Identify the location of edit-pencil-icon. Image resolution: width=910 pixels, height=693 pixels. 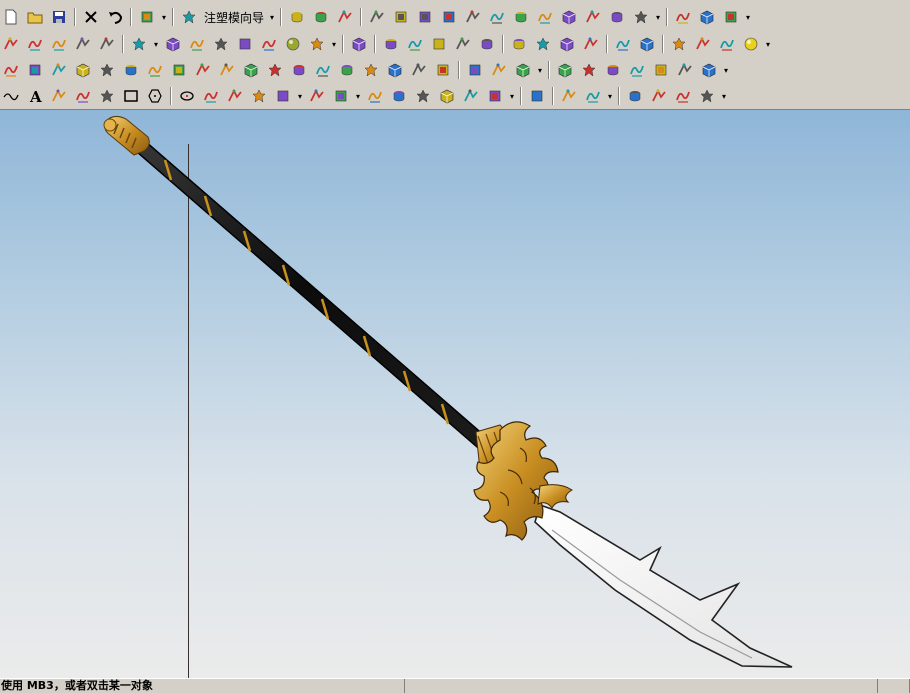
(147, 17).